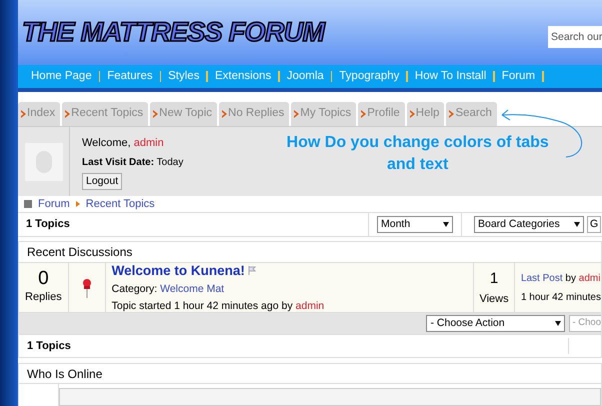  I want to click on site-logo: THE MATTRESS FORUM, so click(173, 33).